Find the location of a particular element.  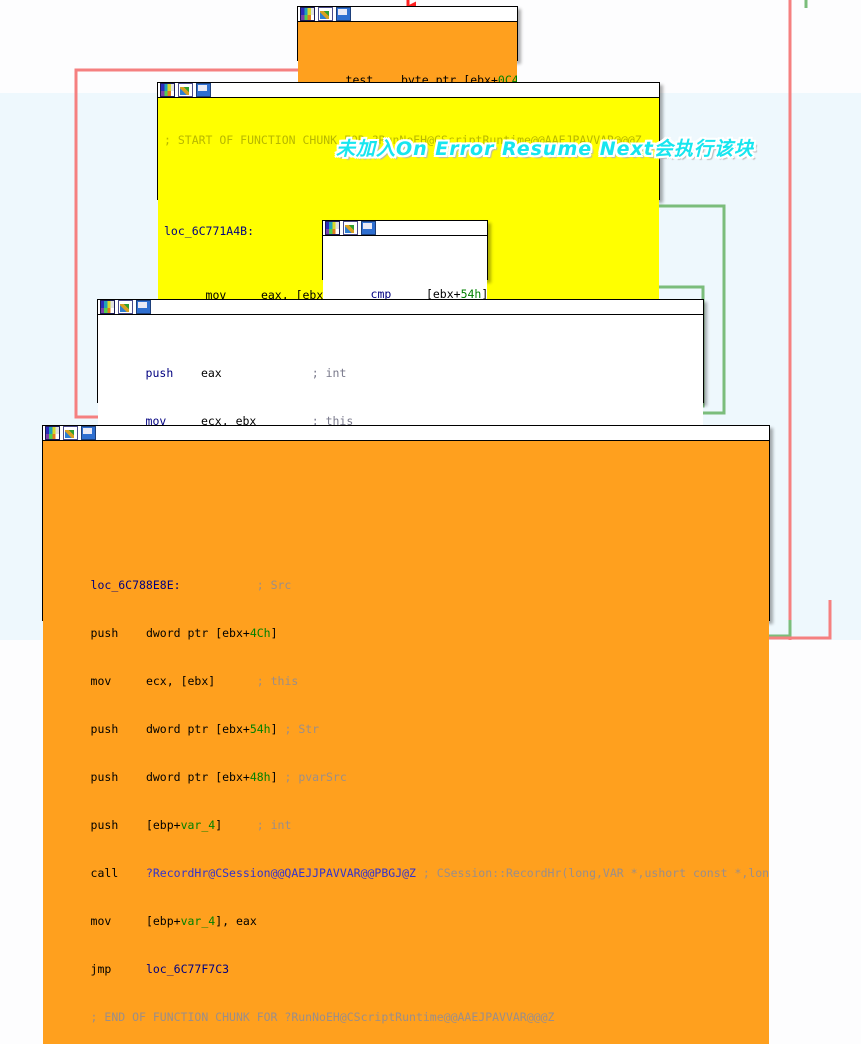

hex-number: 4Ch is located at coordinates (260, 633).